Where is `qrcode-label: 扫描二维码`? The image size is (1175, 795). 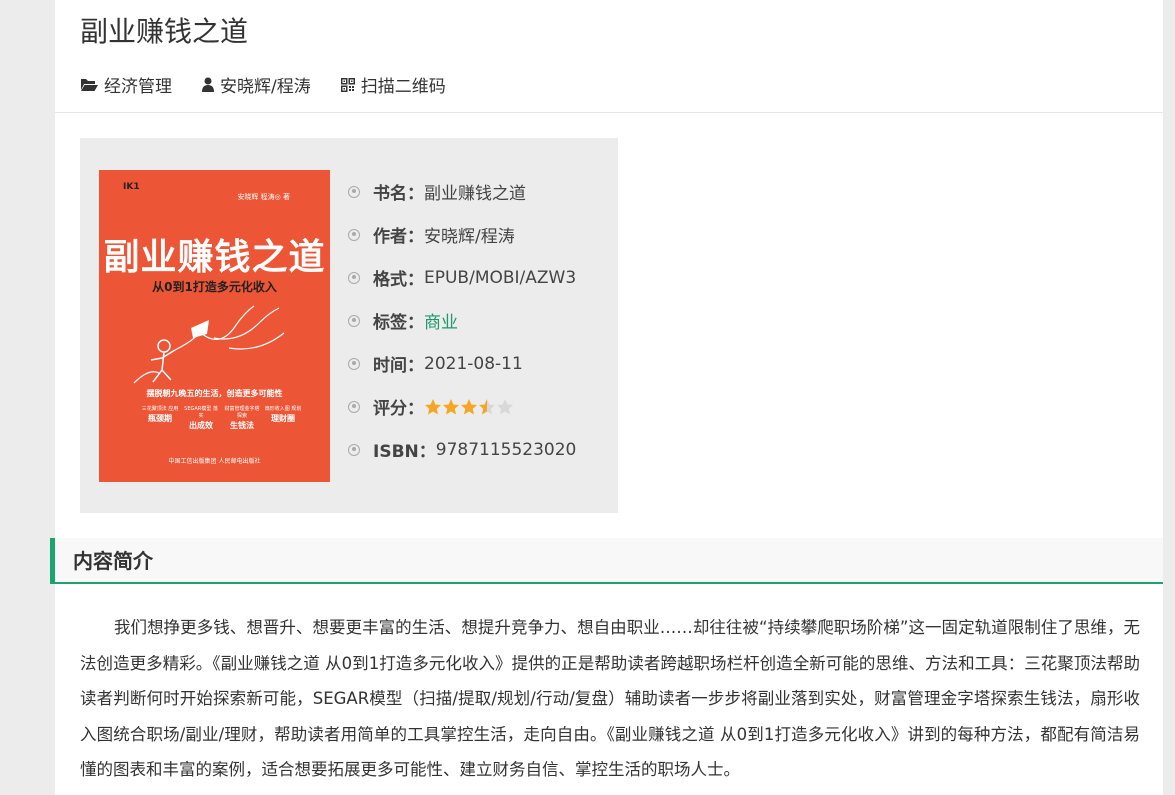 qrcode-label: 扫描二维码 is located at coordinates (403, 87).